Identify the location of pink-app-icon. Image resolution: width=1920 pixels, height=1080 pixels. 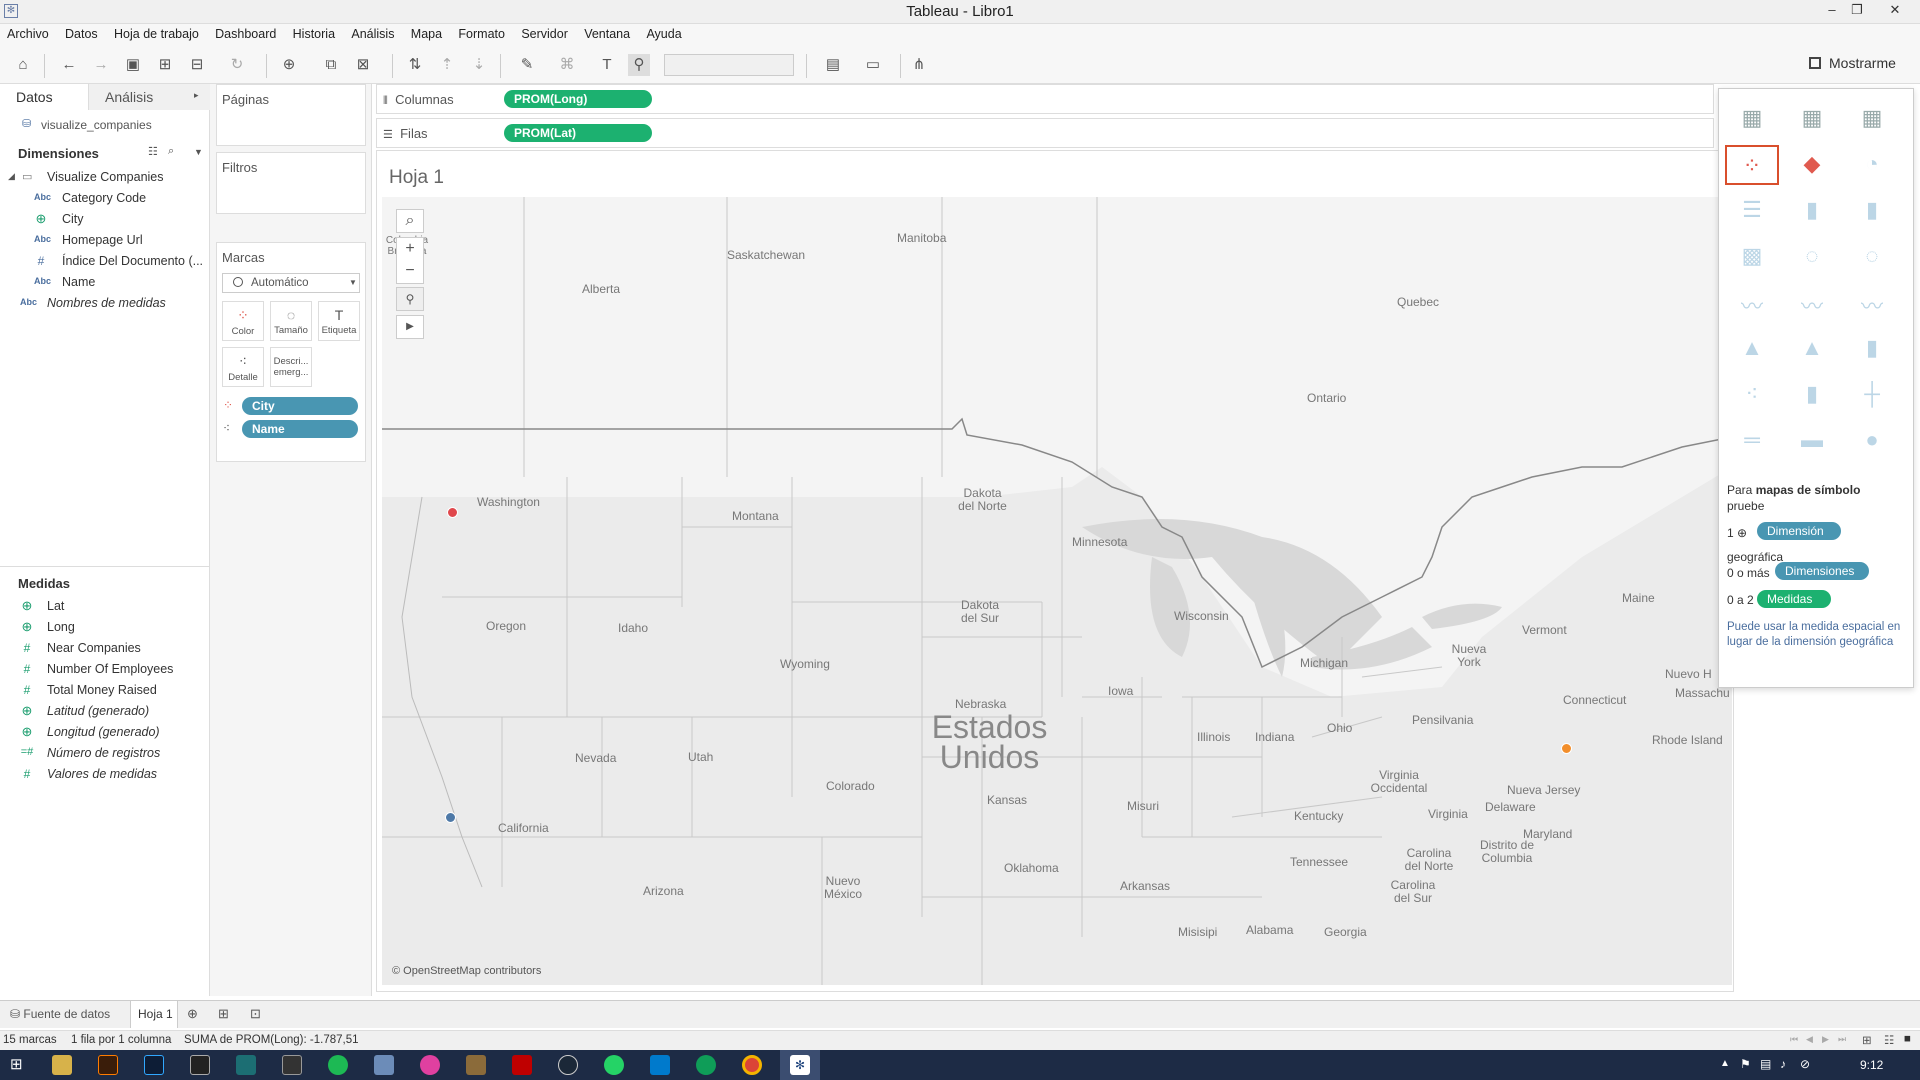
(430, 1065).